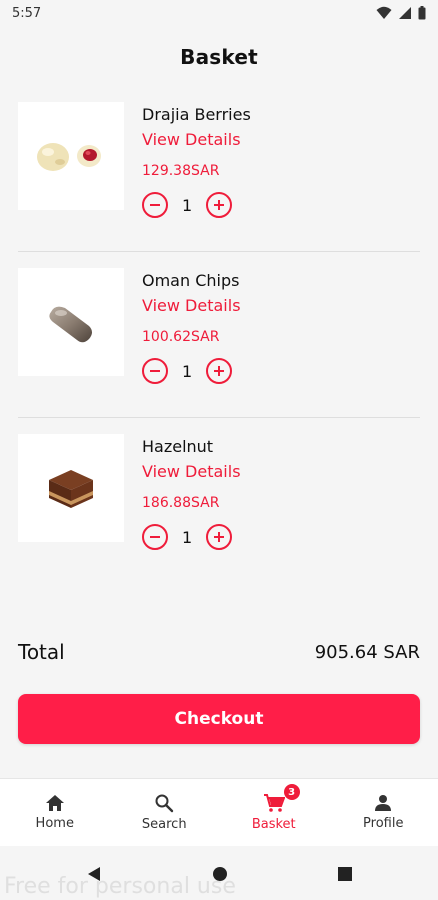 The image size is (438, 900). Describe the element at coordinates (94, 874) in the screenshot. I see `back-icon` at that location.